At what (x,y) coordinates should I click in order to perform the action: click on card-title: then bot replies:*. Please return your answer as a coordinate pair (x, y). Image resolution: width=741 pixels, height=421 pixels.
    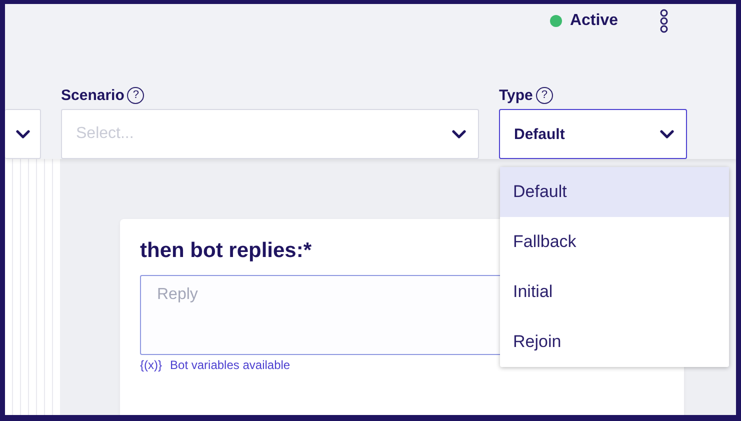
    Looking at the image, I should click on (226, 251).